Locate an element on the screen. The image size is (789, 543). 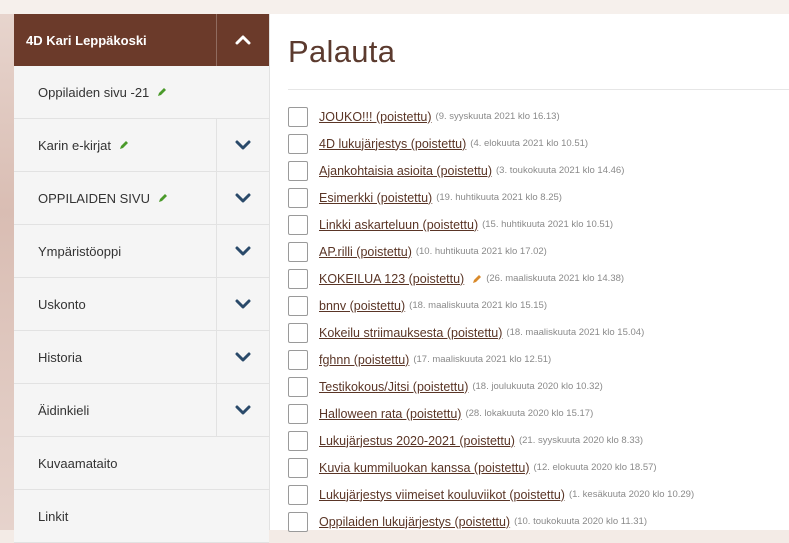
page-link: Esimerkki (poistettu) is located at coordinates (375, 198).